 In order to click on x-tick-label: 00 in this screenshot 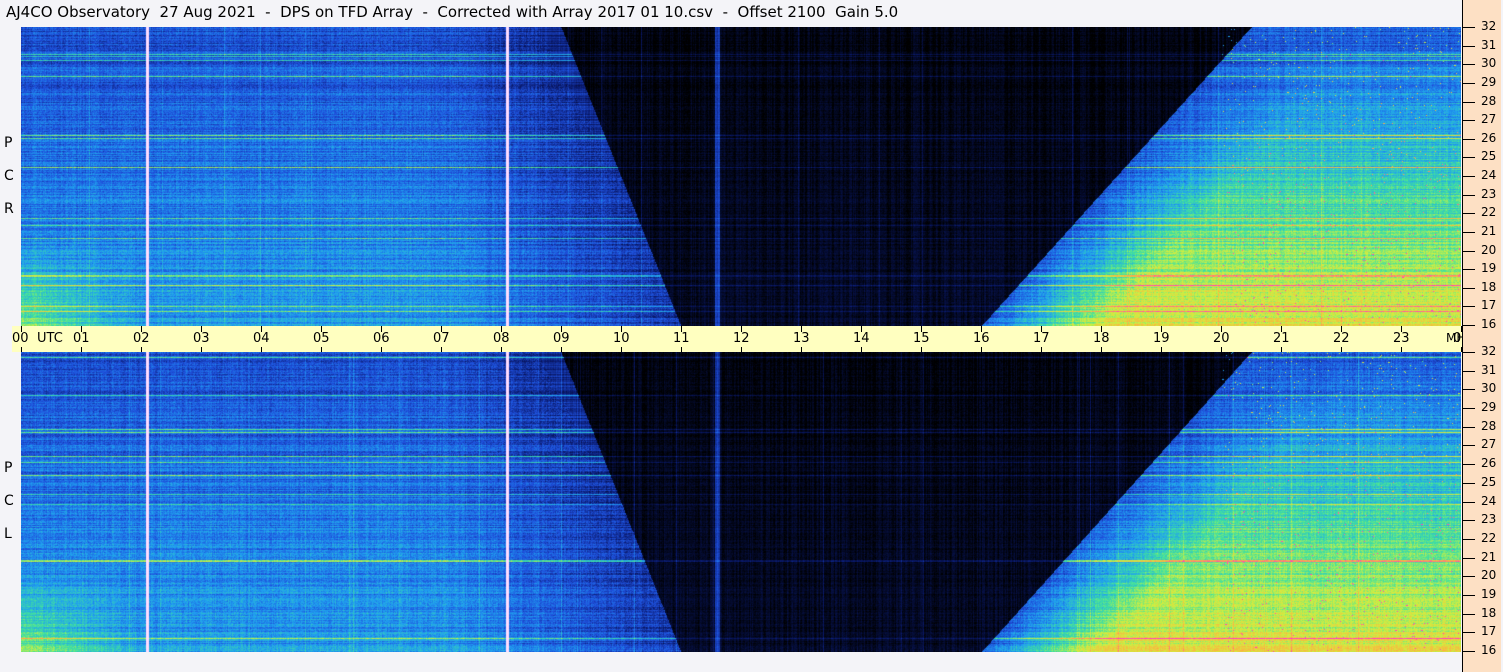, I will do `click(20, 338)`.